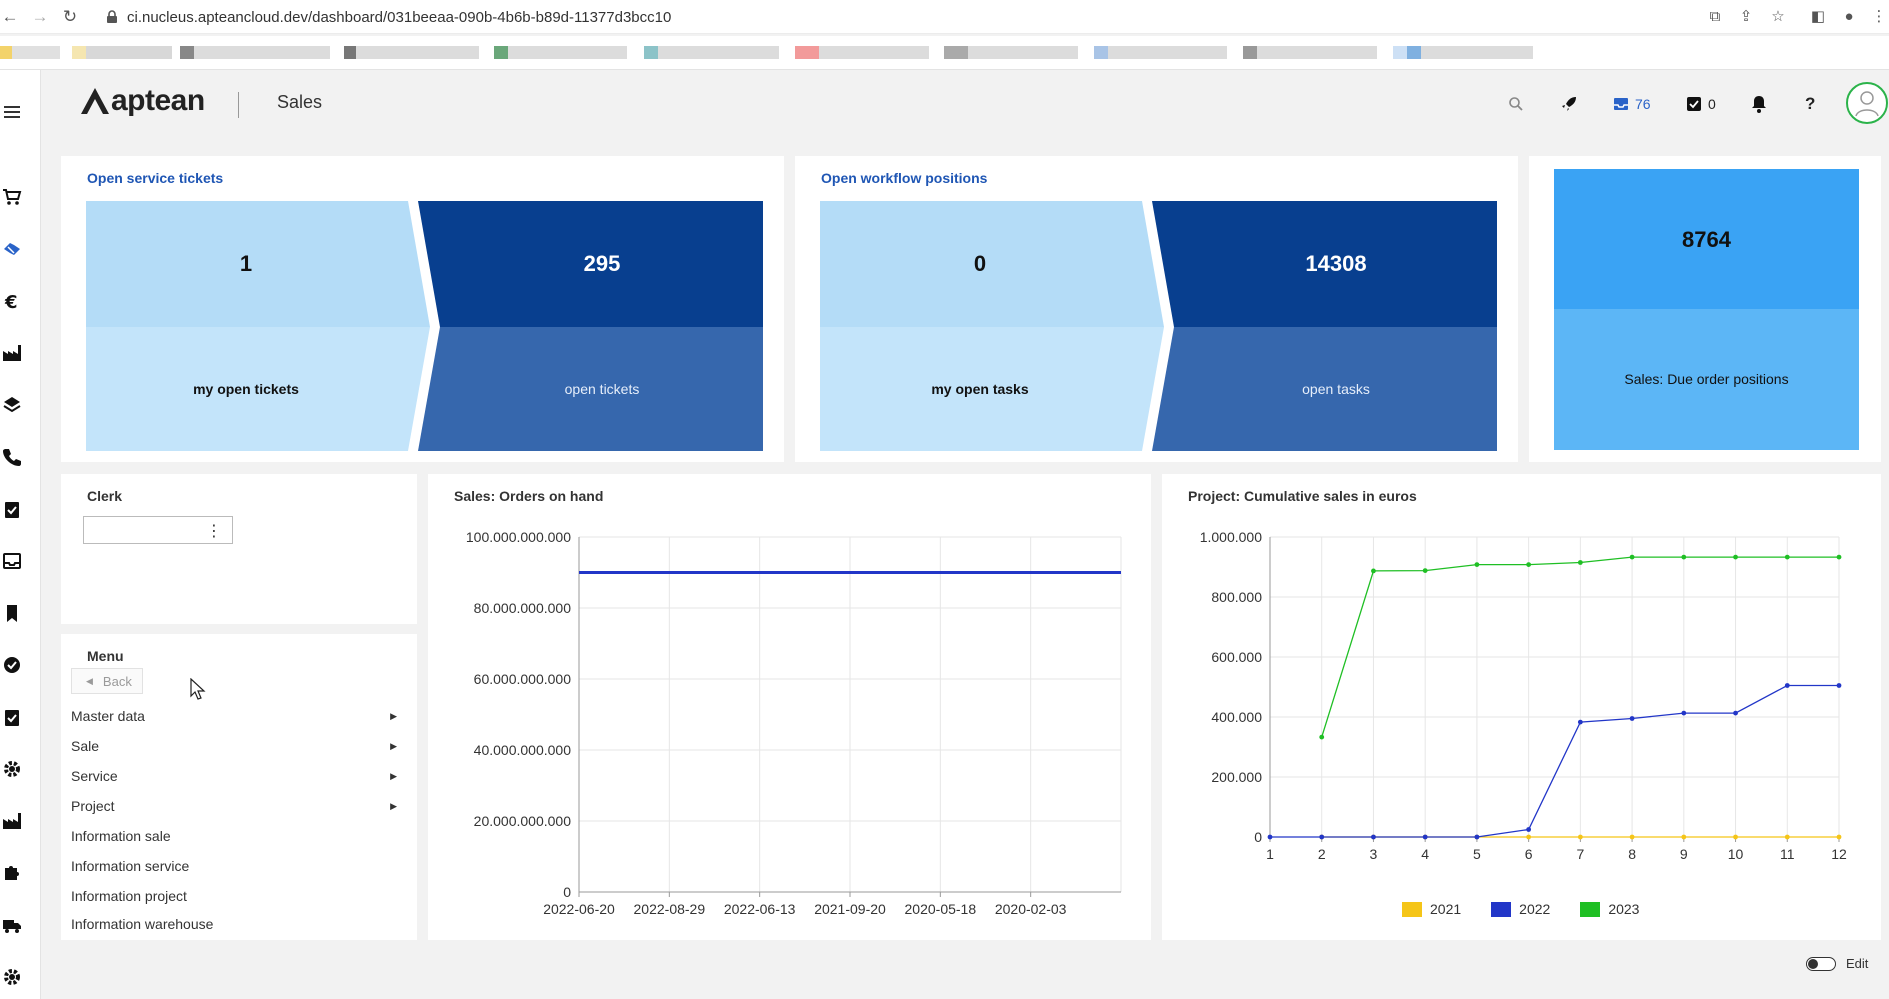  Describe the element at coordinates (241, 746) in the screenshot. I see `menu-item-sale: Sale ▶` at that location.